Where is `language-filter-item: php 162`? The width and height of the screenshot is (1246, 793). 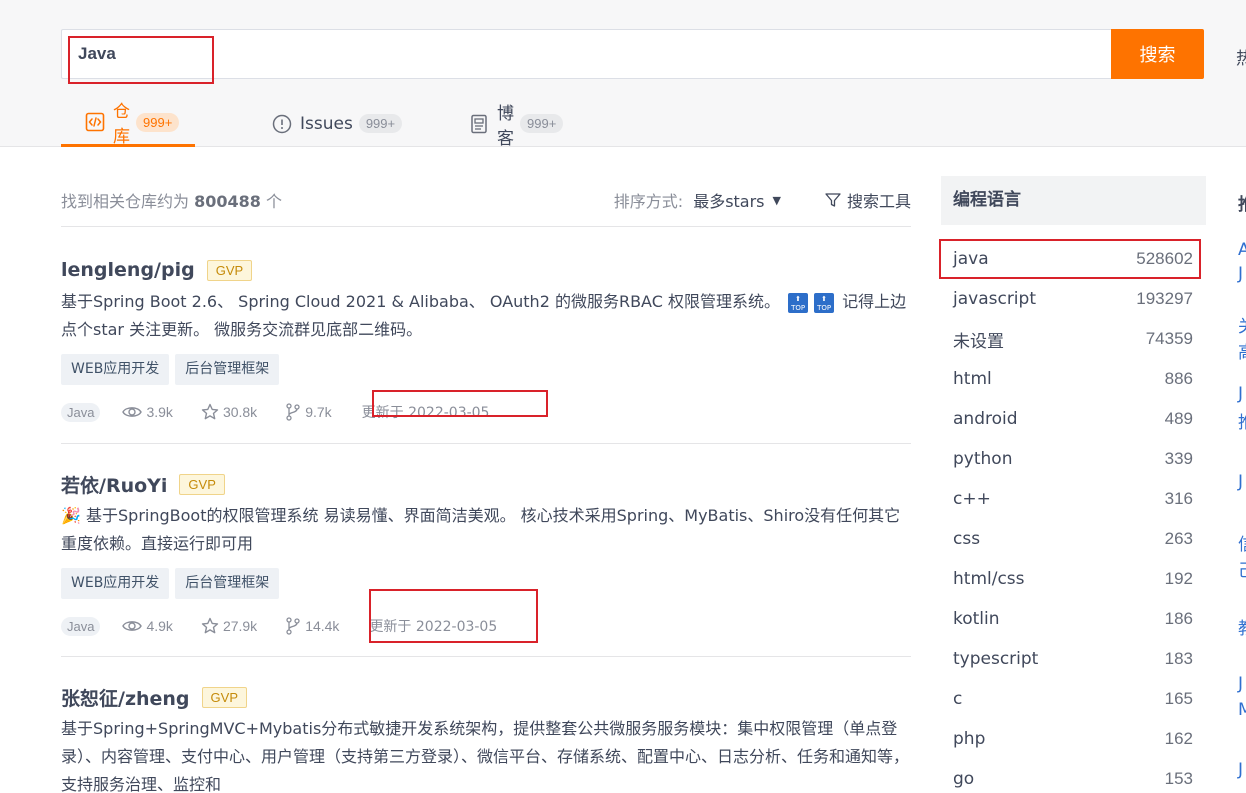 language-filter-item: php 162 is located at coordinates (1073, 739).